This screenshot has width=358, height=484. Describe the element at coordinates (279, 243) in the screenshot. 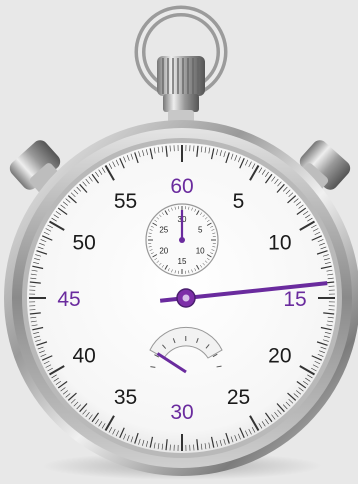

I see `dial-numeral: 10` at that location.